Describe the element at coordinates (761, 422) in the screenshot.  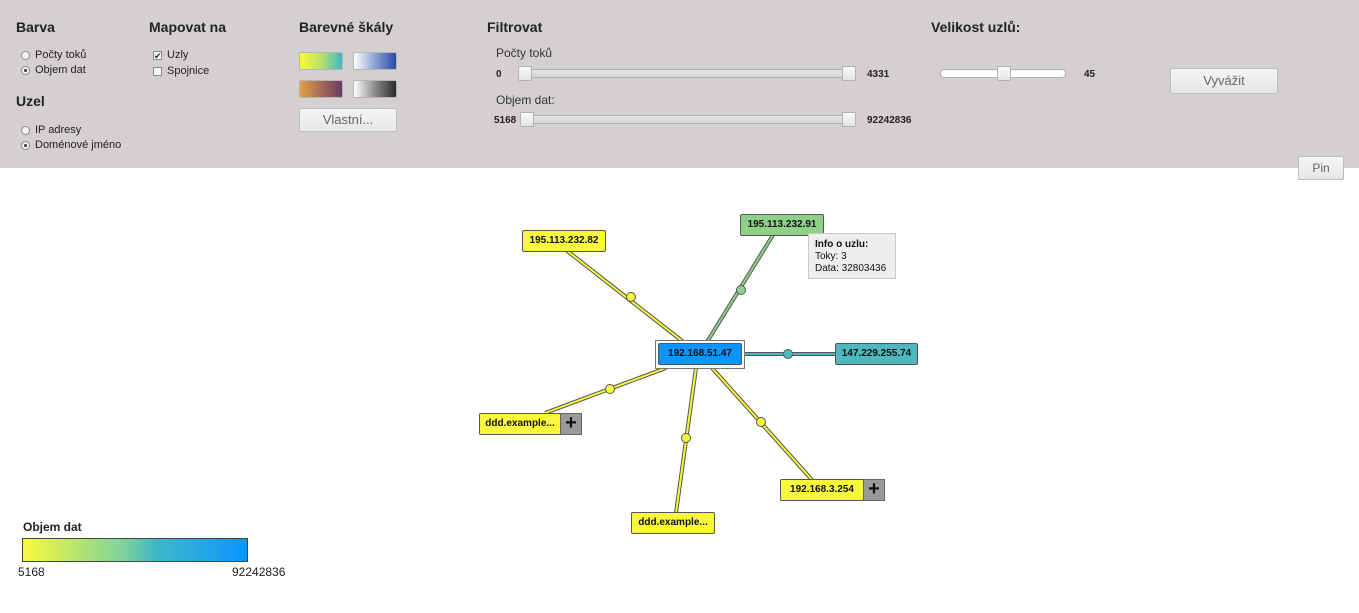
I see `edge-n6-midpoint` at that location.